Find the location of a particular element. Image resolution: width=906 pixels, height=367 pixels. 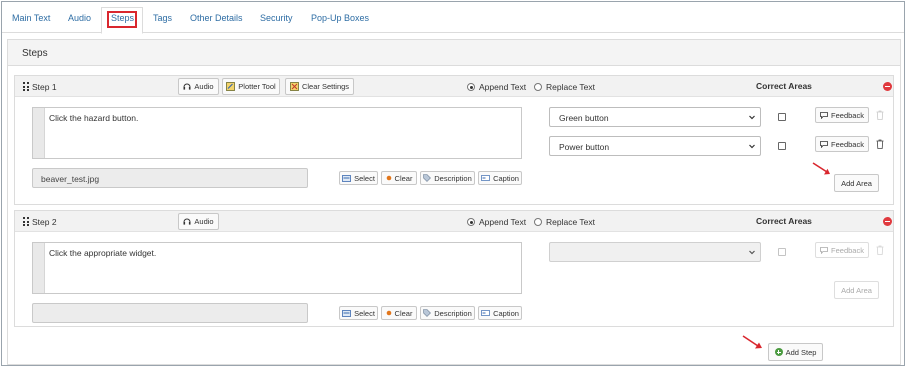

add-step-button: Add Step is located at coordinates (795, 352).